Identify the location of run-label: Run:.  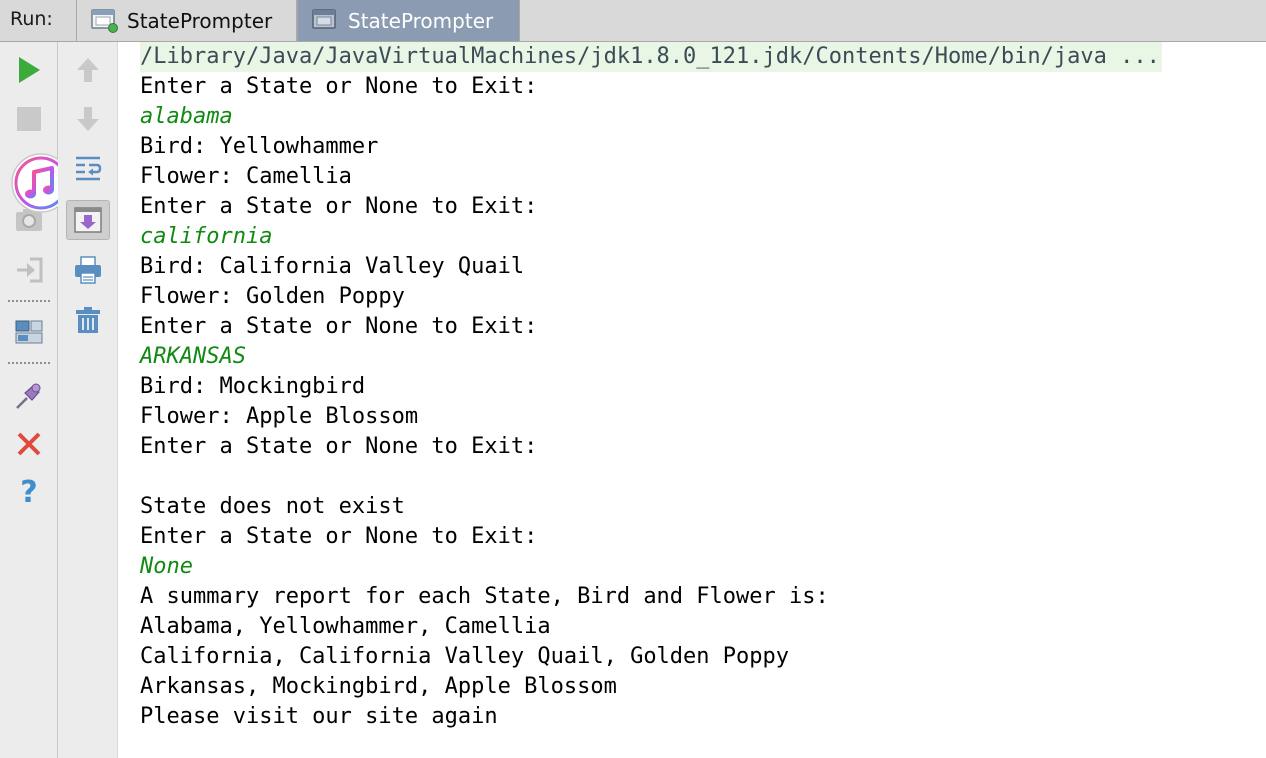
(31, 19).